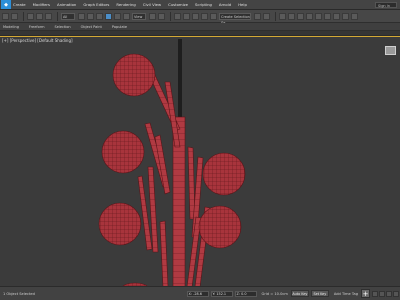 The width and height of the screenshot is (400, 300). What do you see at coordinates (37, 27) in the screenshot?
I see `tab-freeform: Freeform` at bounding box center [37, 27].